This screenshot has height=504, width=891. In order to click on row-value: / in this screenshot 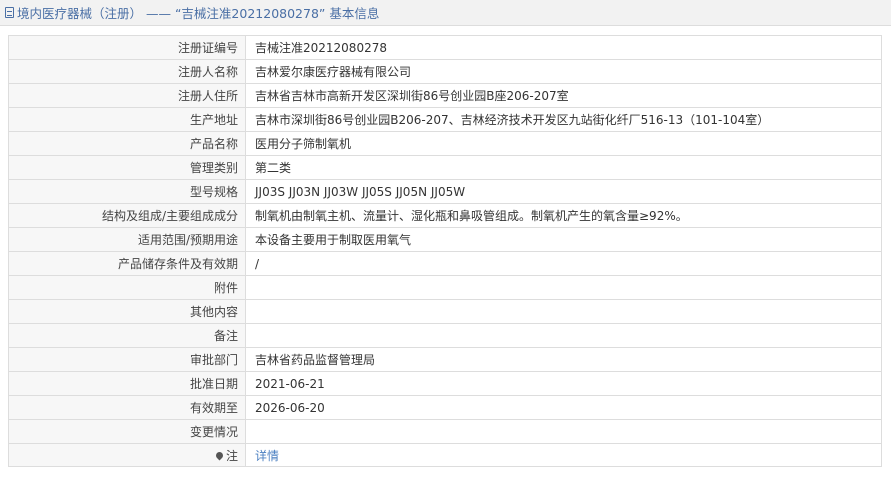, I will do `click(563, 263)`.